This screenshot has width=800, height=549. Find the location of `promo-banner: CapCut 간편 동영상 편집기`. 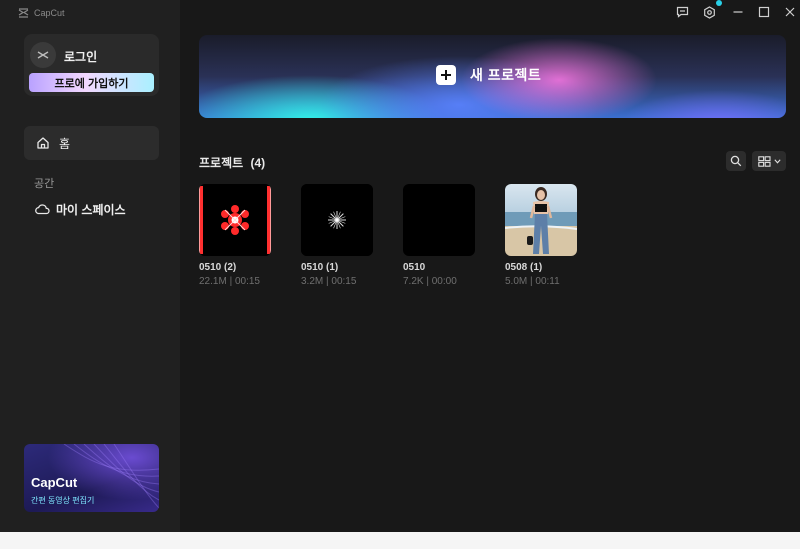

promo-banner: CapCut 간편 동영상 편집기 is located at coordinates (91, 478).